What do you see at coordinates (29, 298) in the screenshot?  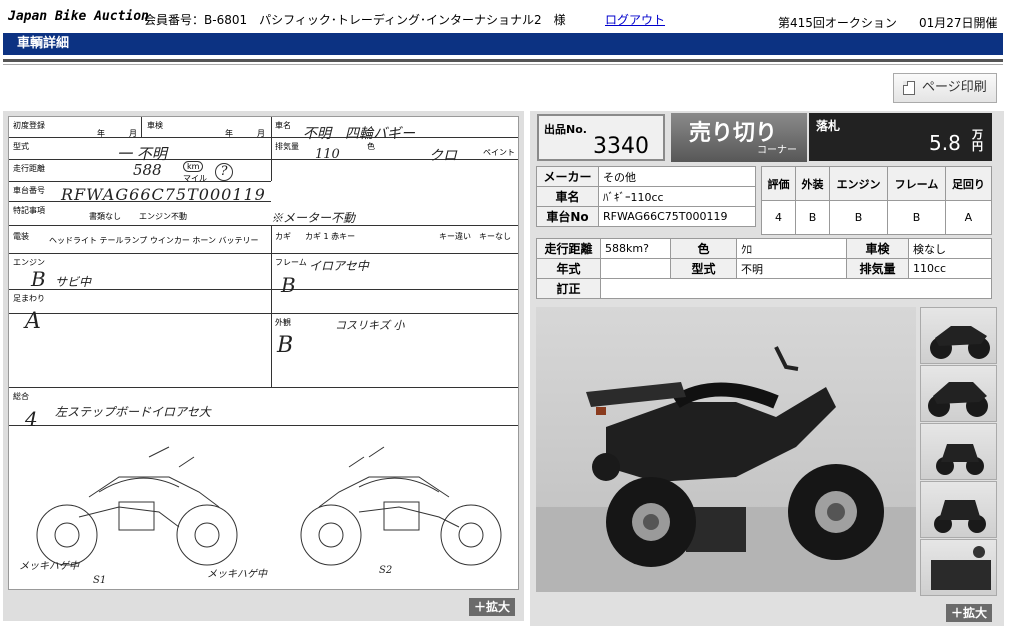 I see `label-suspension: 足まわり` at bounding box center [29, 298].